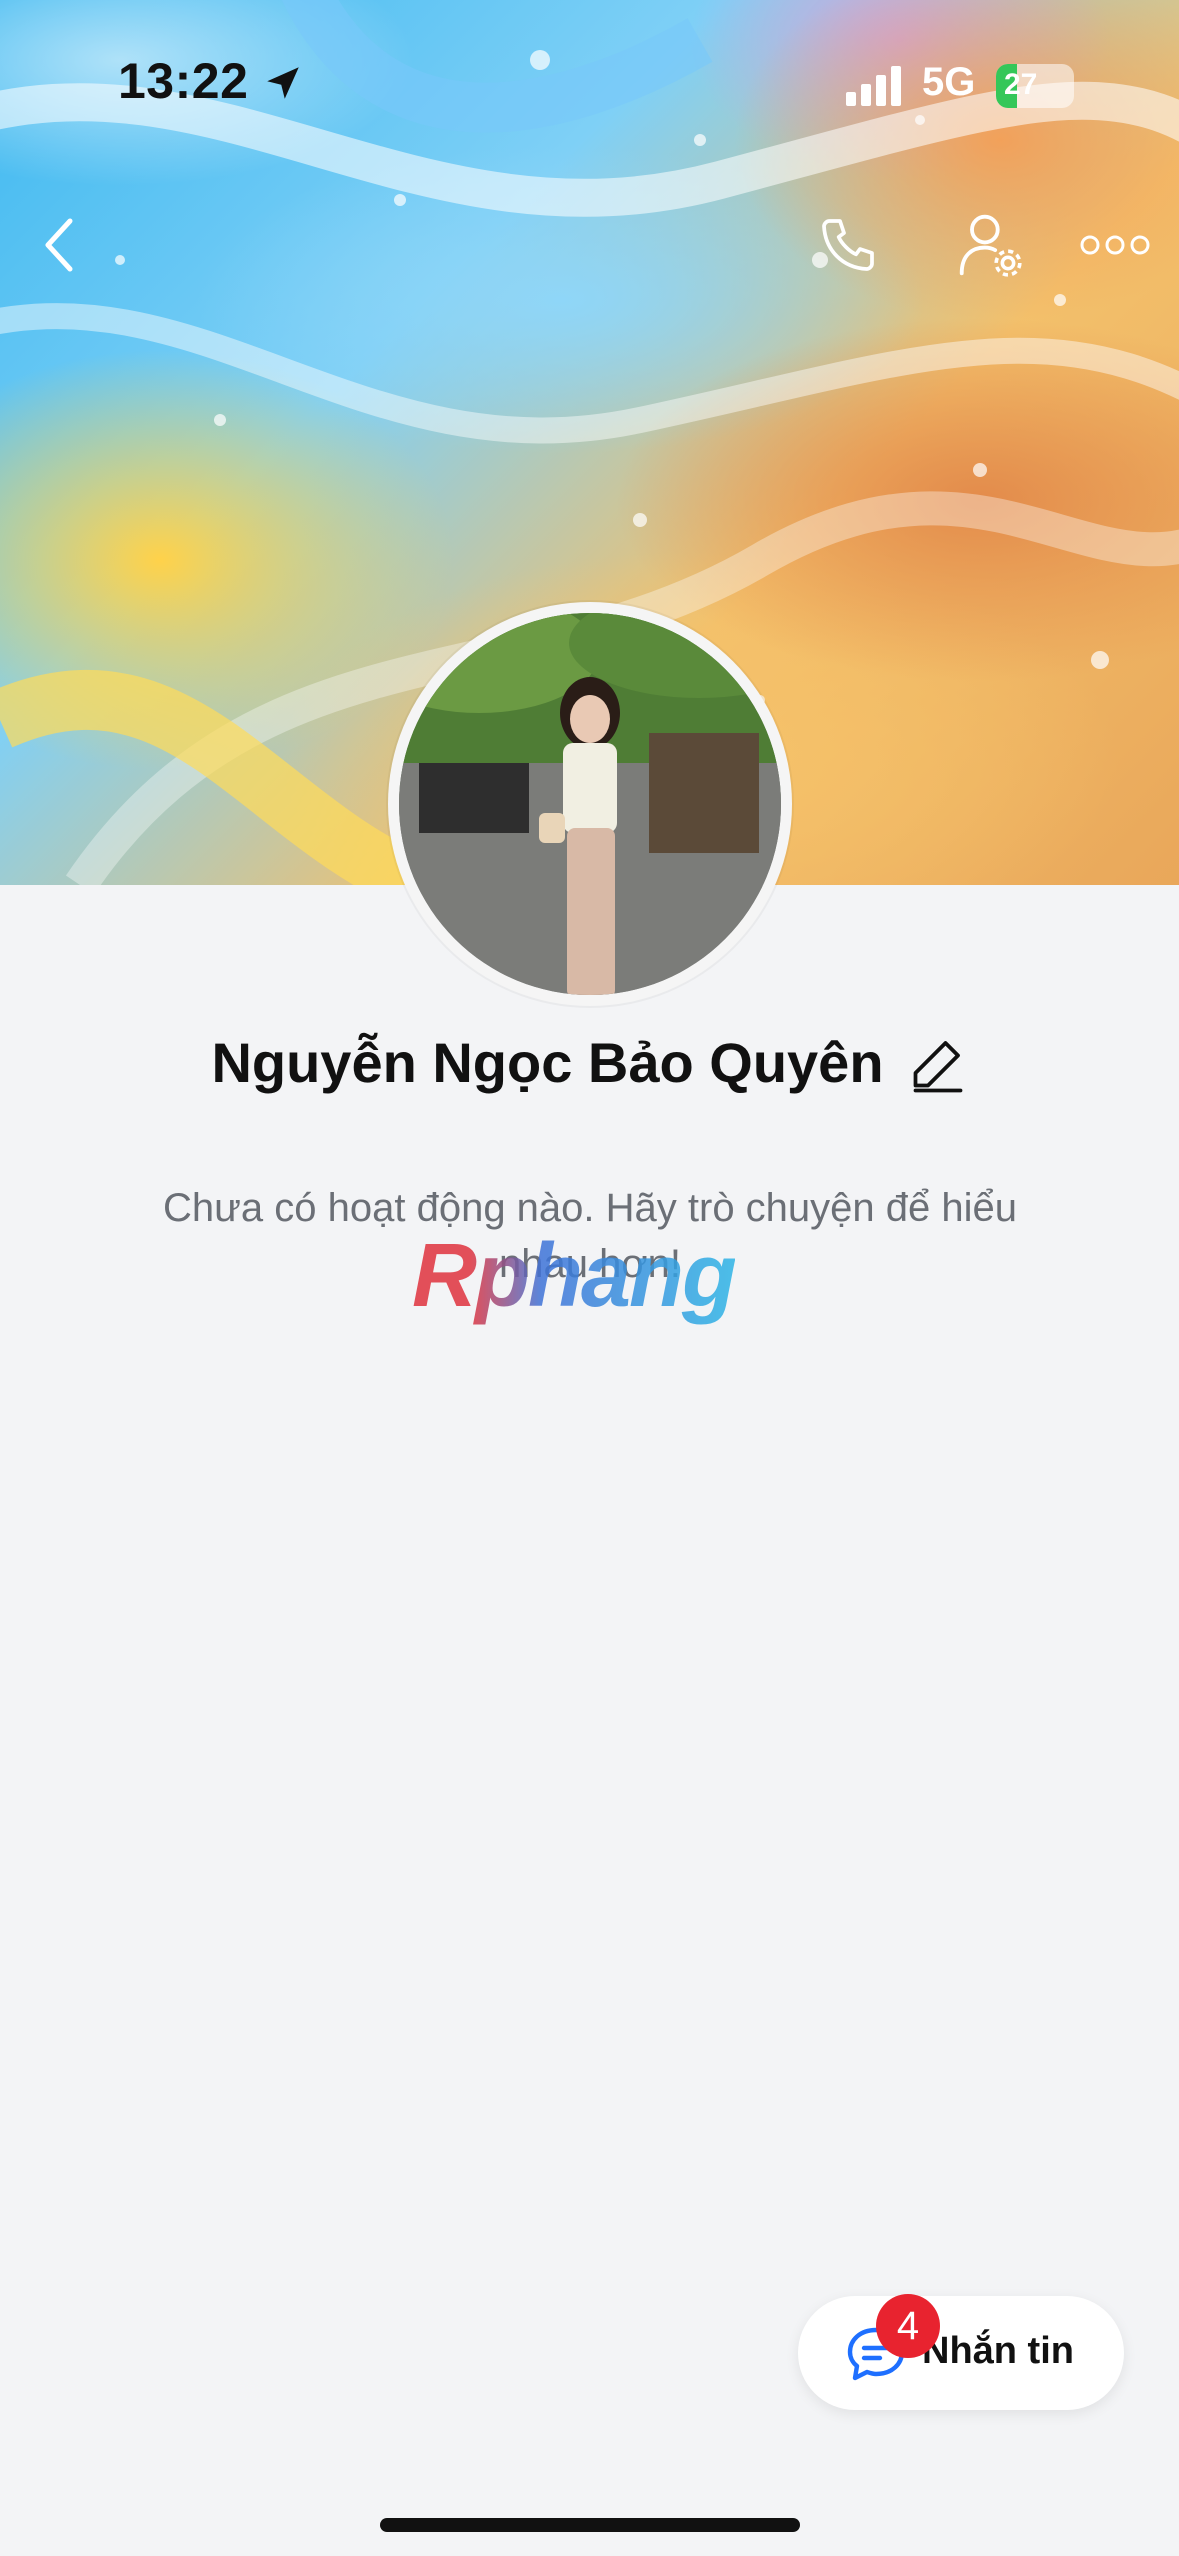 This screenshot has height=2556, width=1179. I want to click on person-settings-icon, so click(990, 245).